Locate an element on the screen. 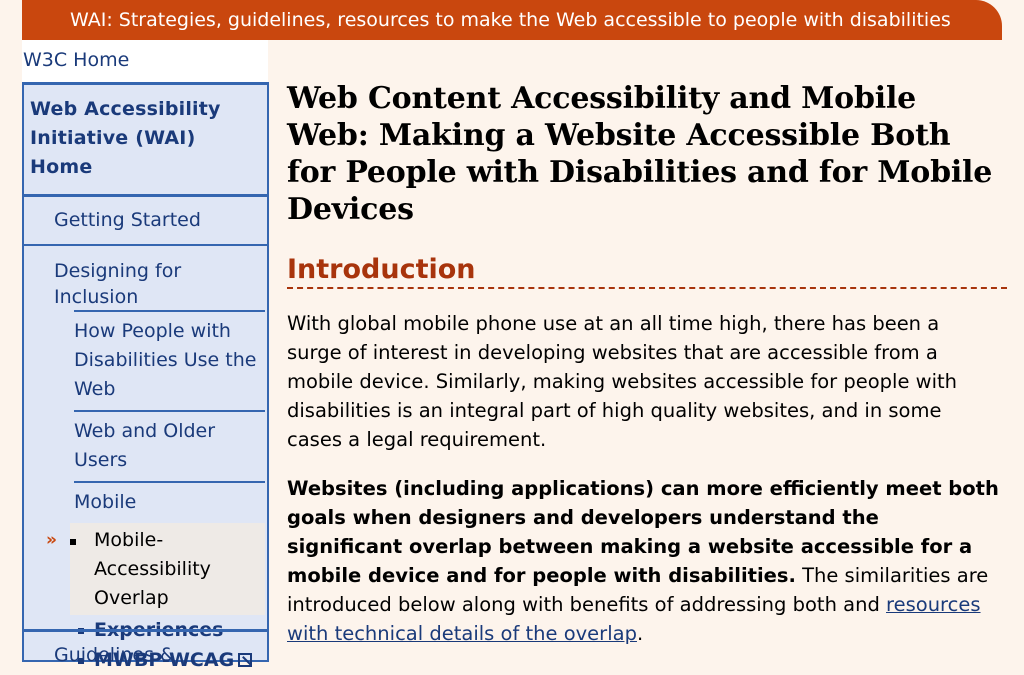 The height and width of the screenshot is (675, 1024). sidebar-item-designing: Designing for Inclusion is located at coordinates (160, 284).